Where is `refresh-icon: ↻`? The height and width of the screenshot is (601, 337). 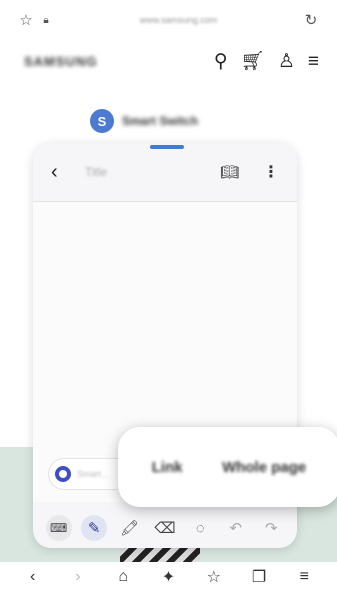
refresh-icon: ↻ is located at coordinates (311, 20).